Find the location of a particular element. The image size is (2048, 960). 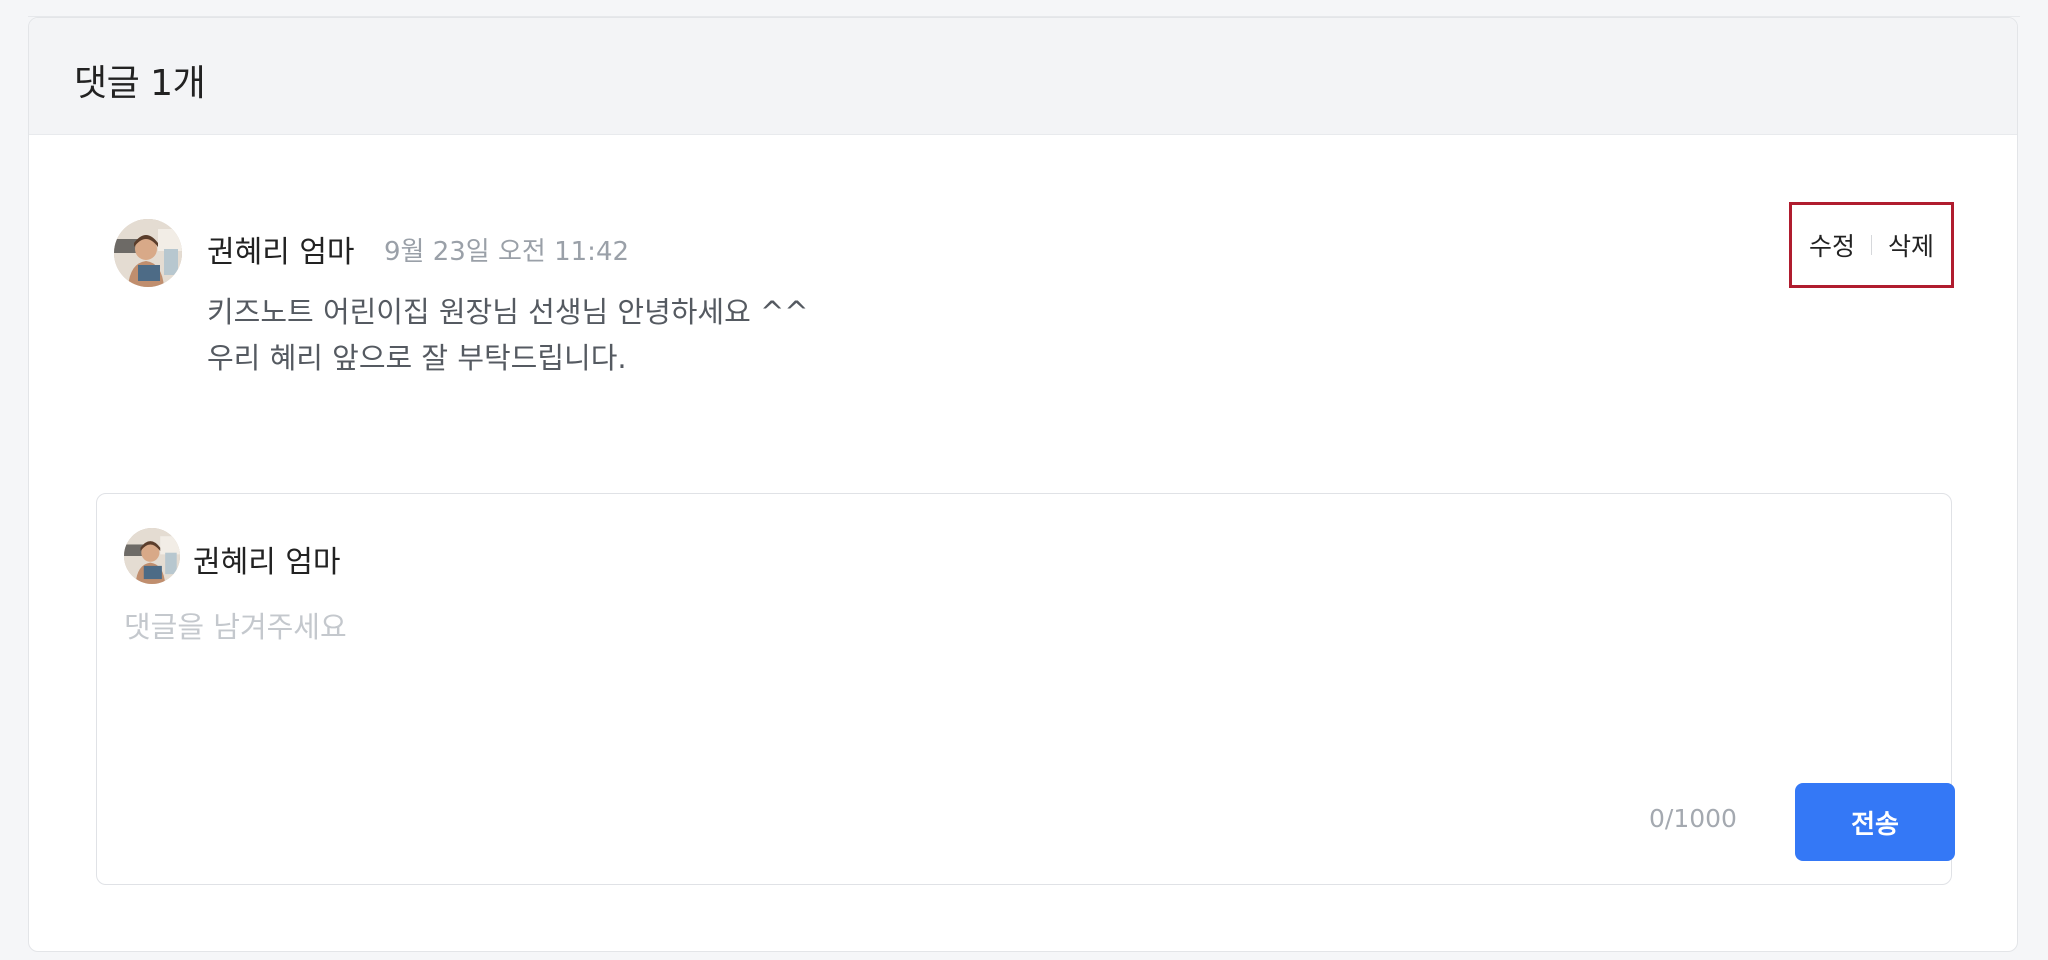

previous-section-edge is located at coordinates (1024, 8).